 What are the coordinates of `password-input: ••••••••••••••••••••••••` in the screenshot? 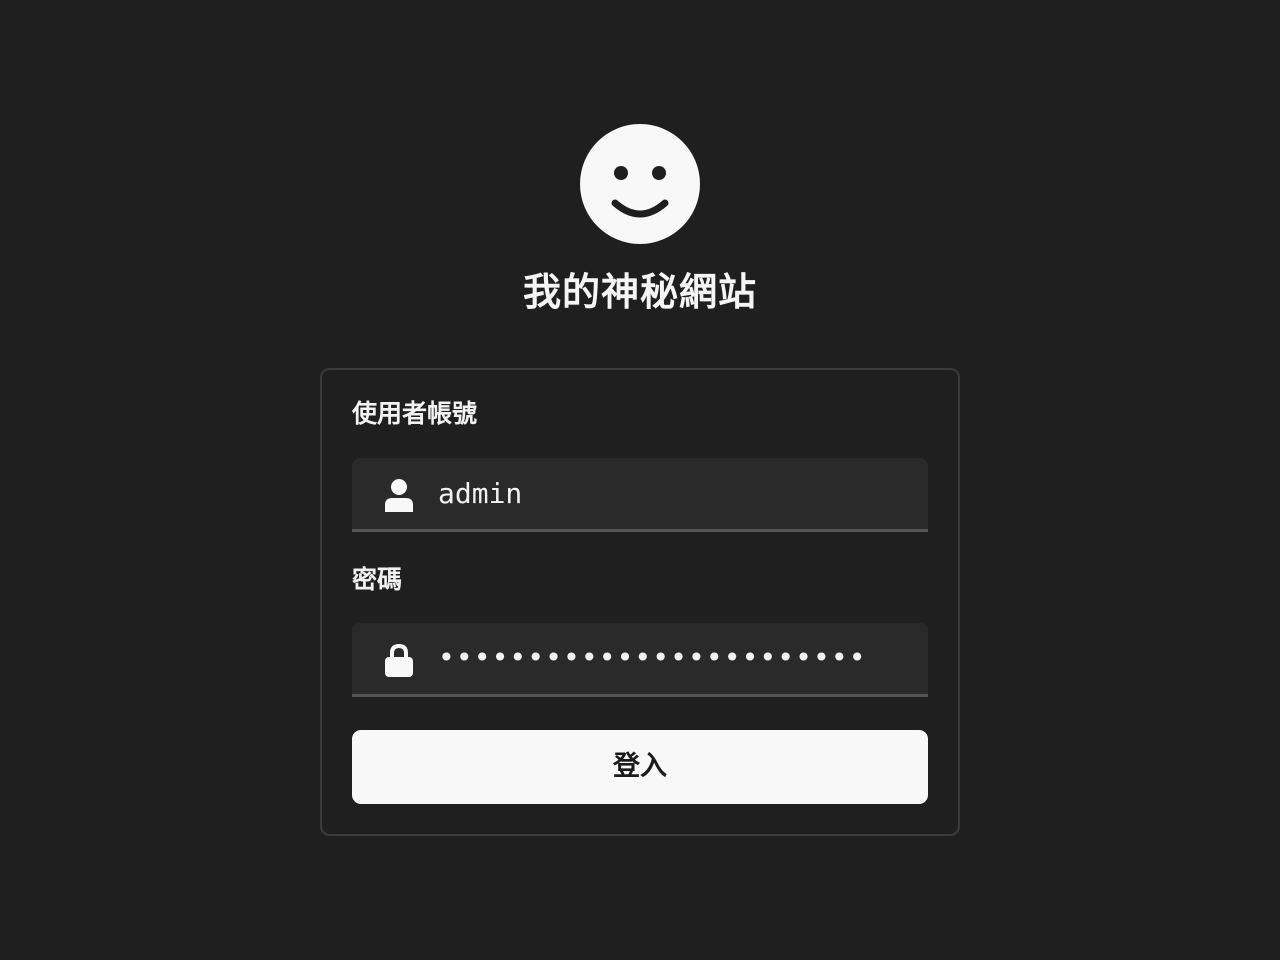 It's located at (640, 660).